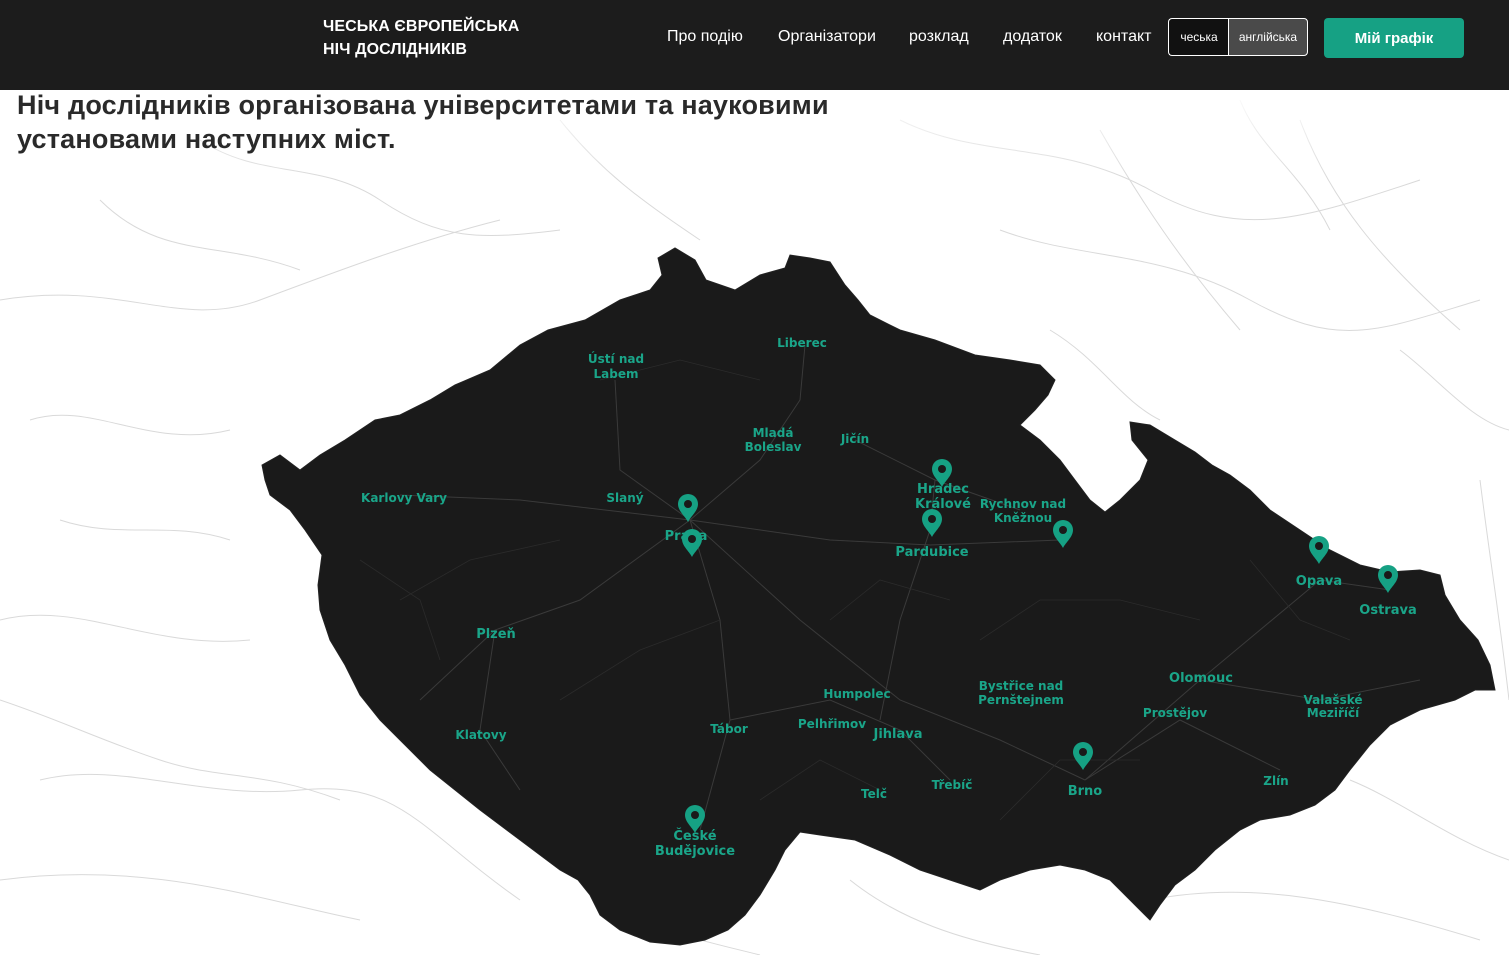 Image resolution: width=1509 pixels, height=955 pixels. Describe the element at coordinates (404, 498) in the screenshot. I see `city-label: Karlovy Vary` at that location.